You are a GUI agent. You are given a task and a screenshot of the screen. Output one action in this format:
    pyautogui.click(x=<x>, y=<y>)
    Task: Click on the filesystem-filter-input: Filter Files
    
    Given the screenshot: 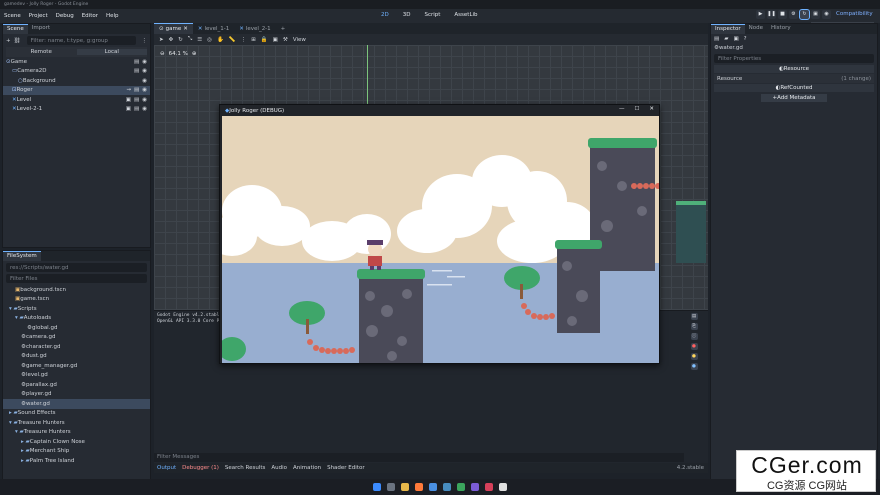 What is the action you would take?
    pyautogui.click(x=76, y=278)
    